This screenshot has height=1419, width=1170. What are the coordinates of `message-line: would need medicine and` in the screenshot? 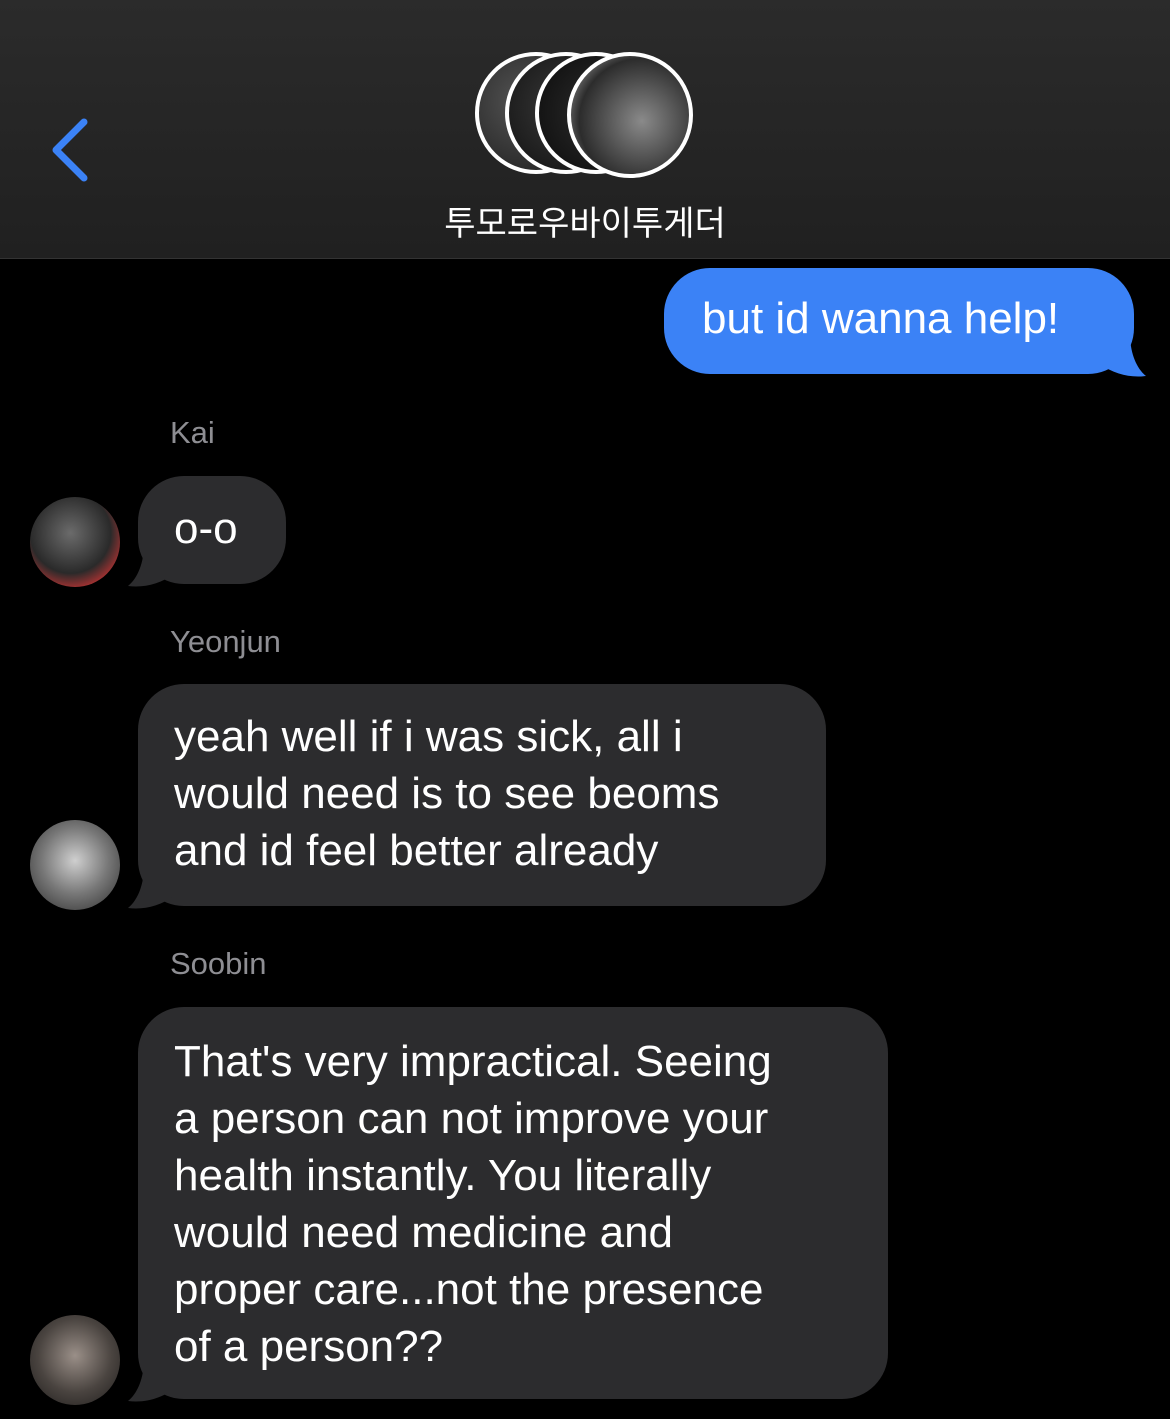 It's located at (424, 1232).